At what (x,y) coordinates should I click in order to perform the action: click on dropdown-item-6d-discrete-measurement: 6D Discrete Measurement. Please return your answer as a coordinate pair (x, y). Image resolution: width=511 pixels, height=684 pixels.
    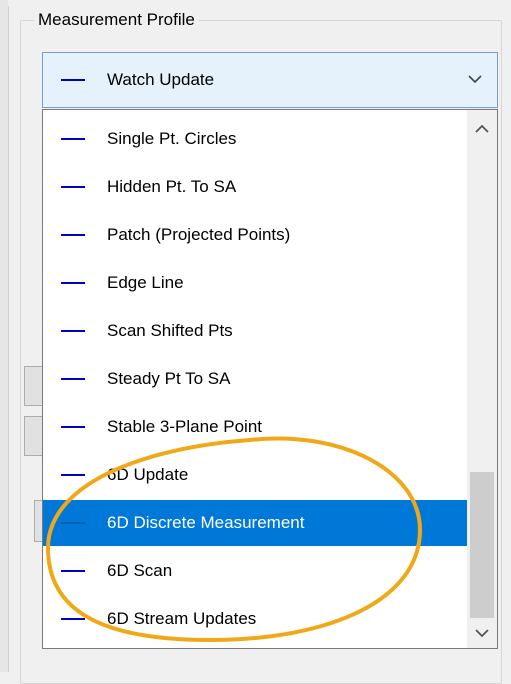
    Looking at the image, I should click on (255, 523).